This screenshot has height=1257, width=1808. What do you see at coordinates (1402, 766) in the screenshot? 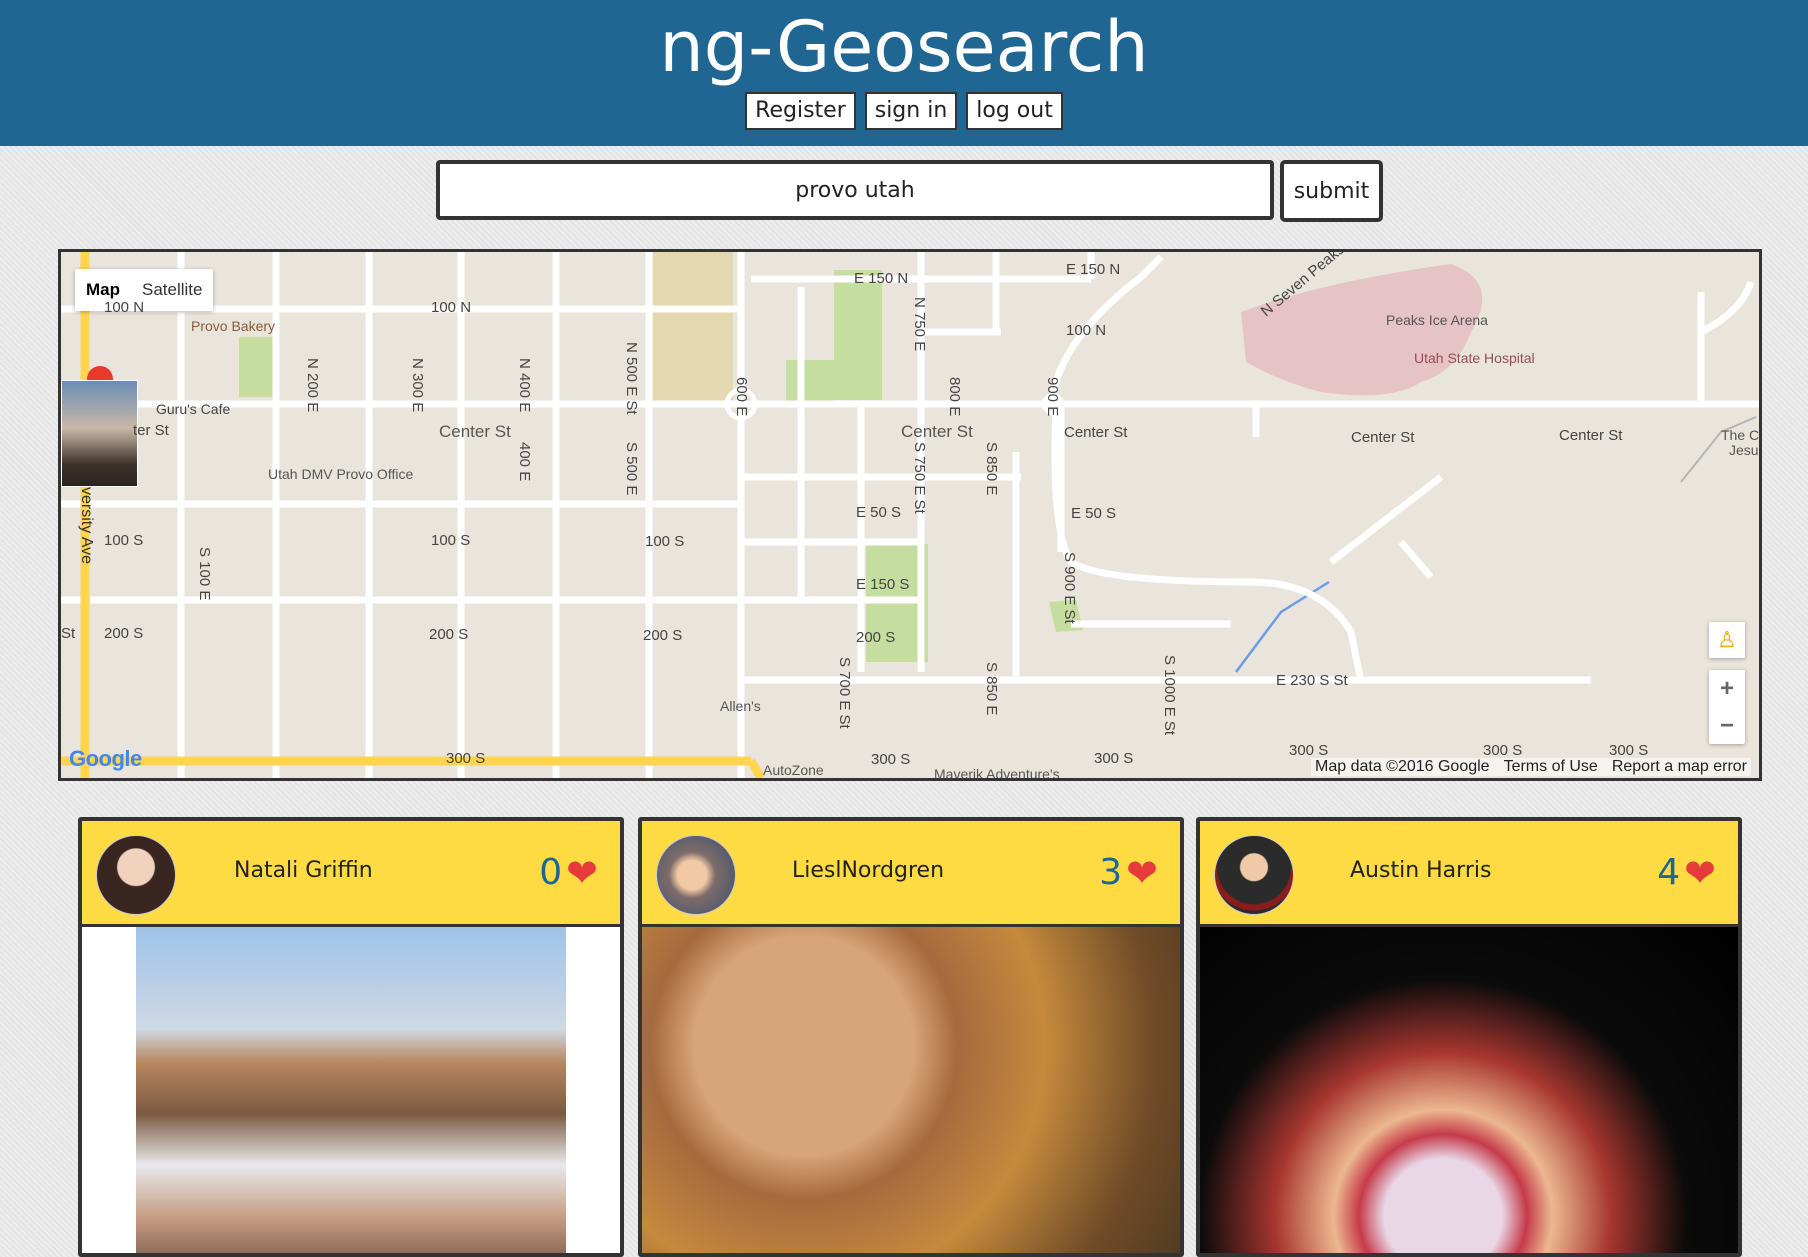
I see `map-data-credit: Map data ©2016 Google` at bounding box center [1402, 766].